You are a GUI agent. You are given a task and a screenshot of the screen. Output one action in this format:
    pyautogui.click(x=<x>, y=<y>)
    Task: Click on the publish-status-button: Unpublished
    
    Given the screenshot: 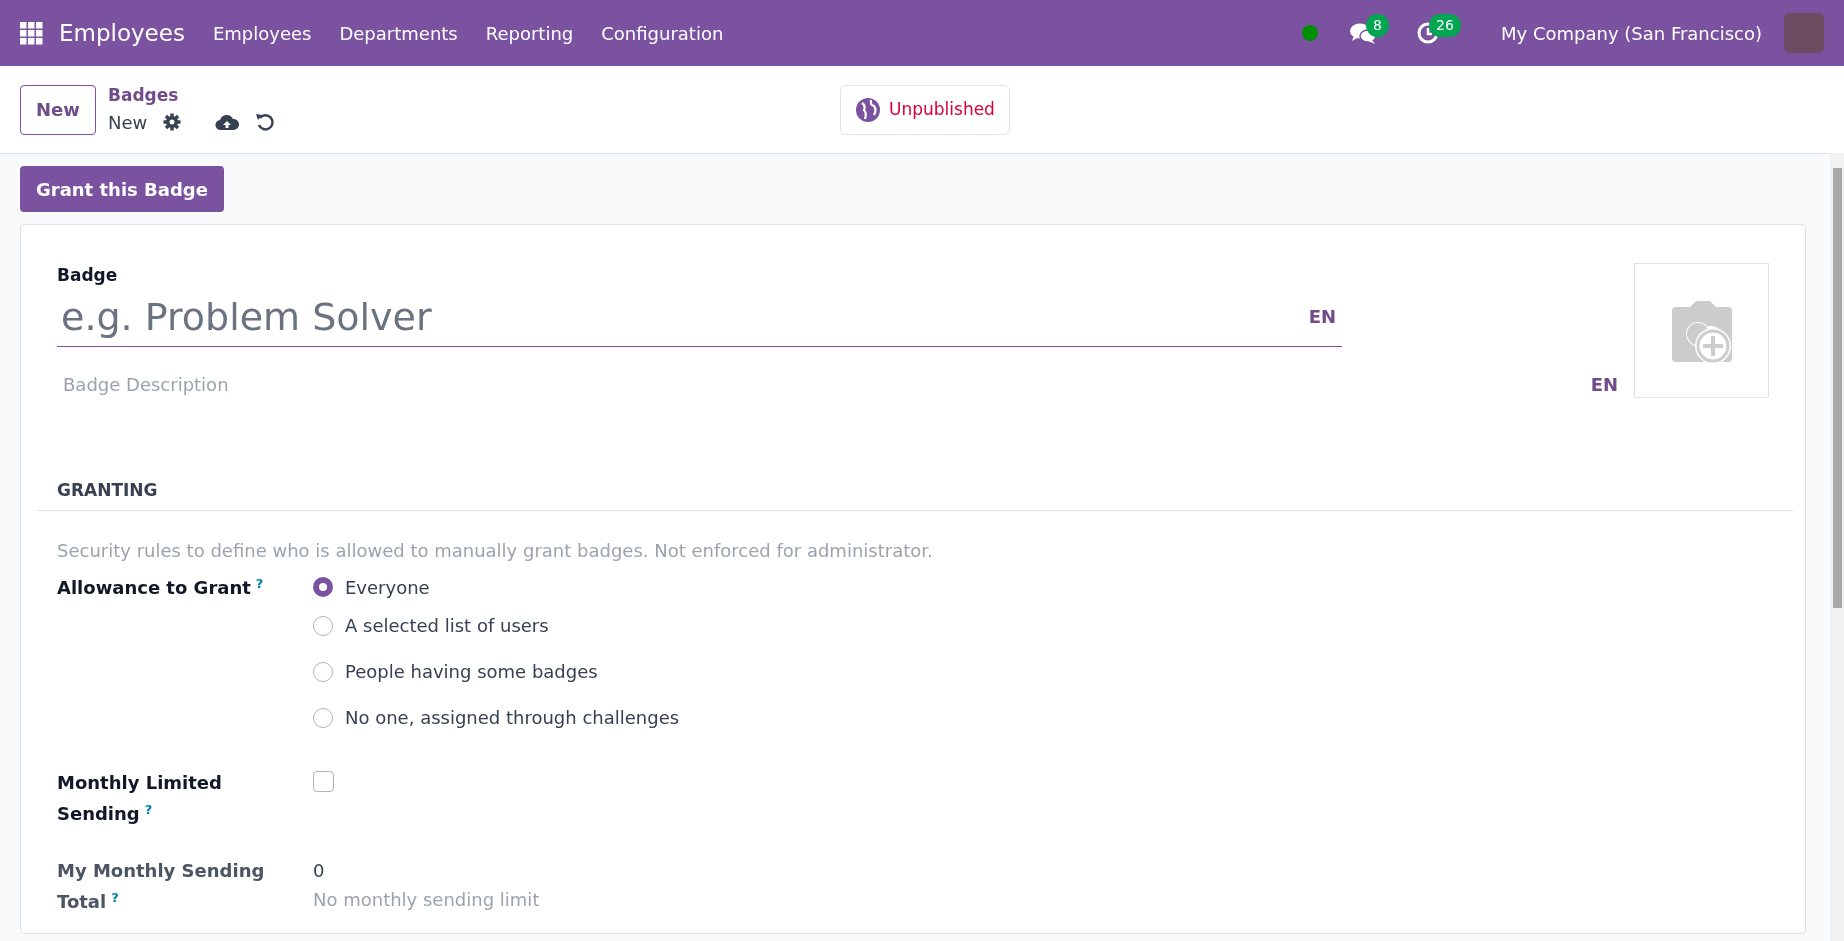 What is the action you would take?
    pyautogui.click(x=925, y=109)
    